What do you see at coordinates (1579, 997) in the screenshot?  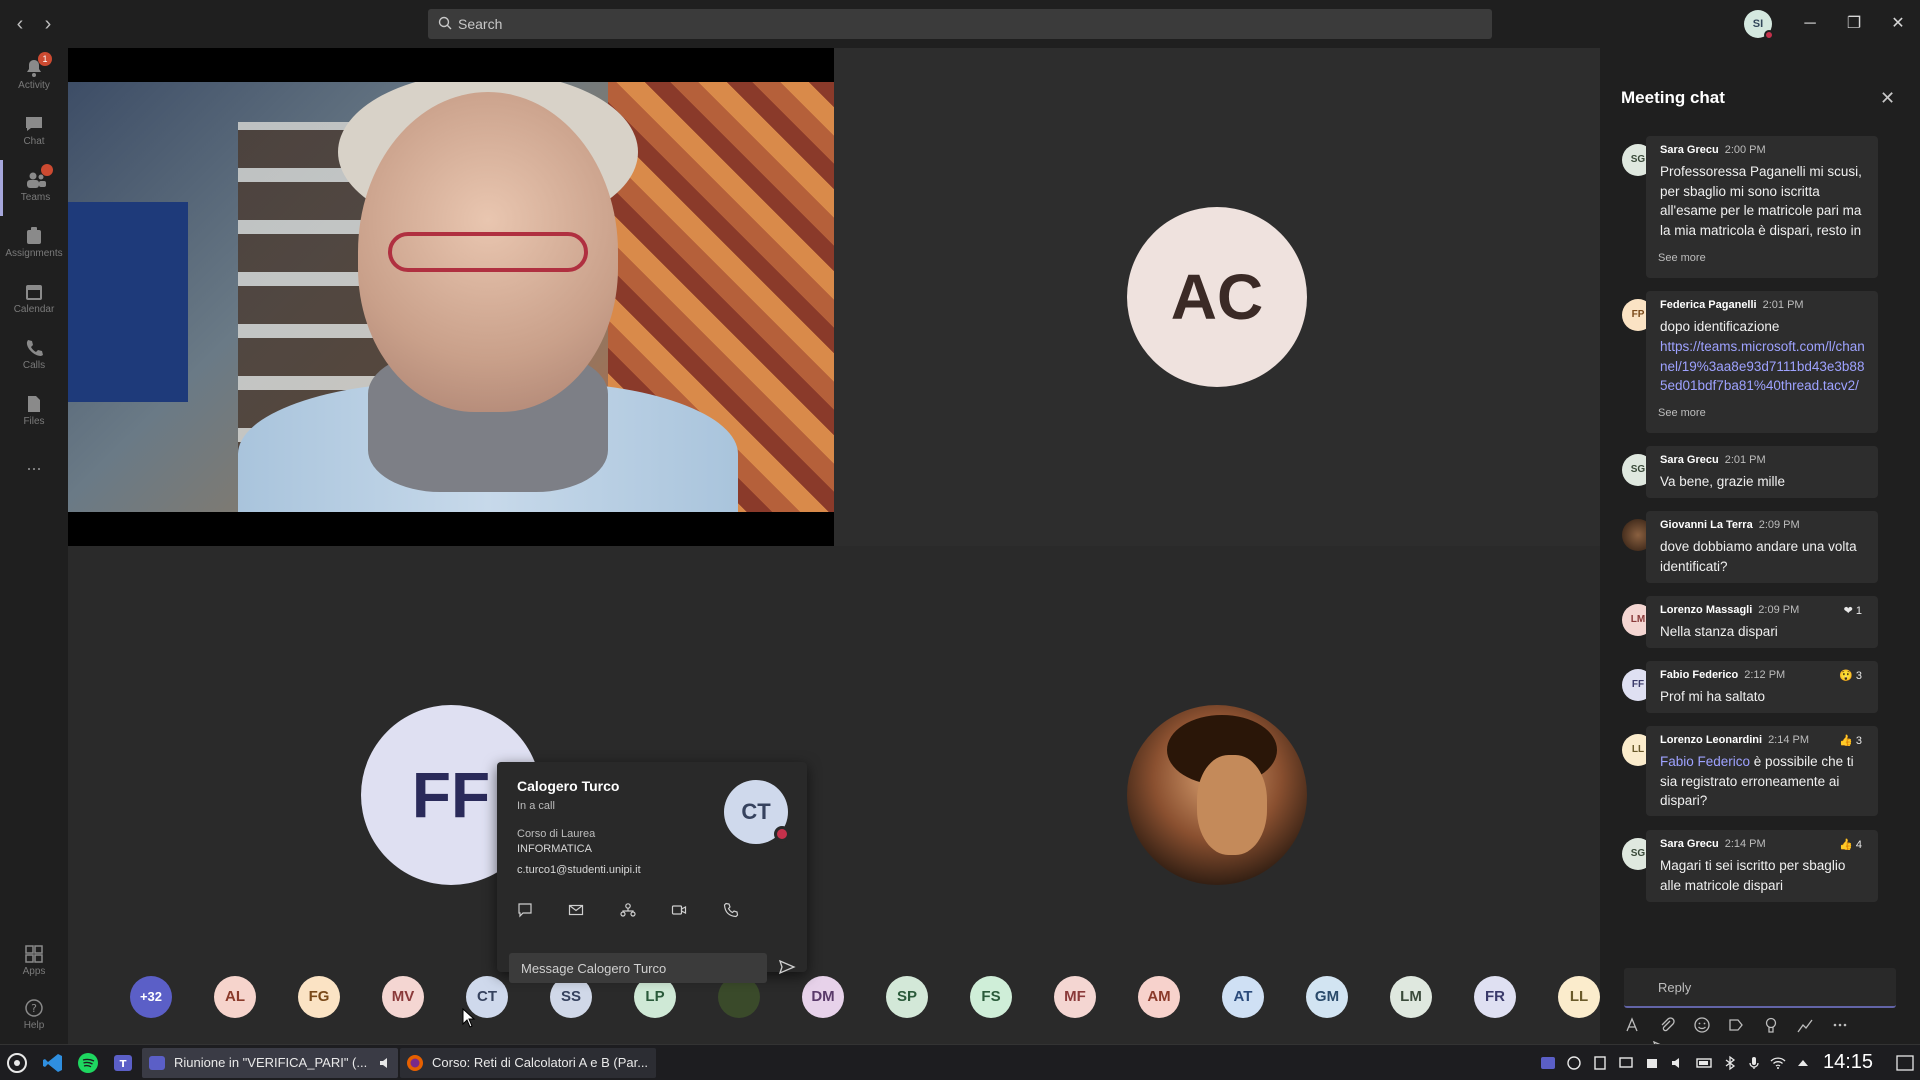 I see `participant-avatar: LL` at bounding box center [1579, 997].